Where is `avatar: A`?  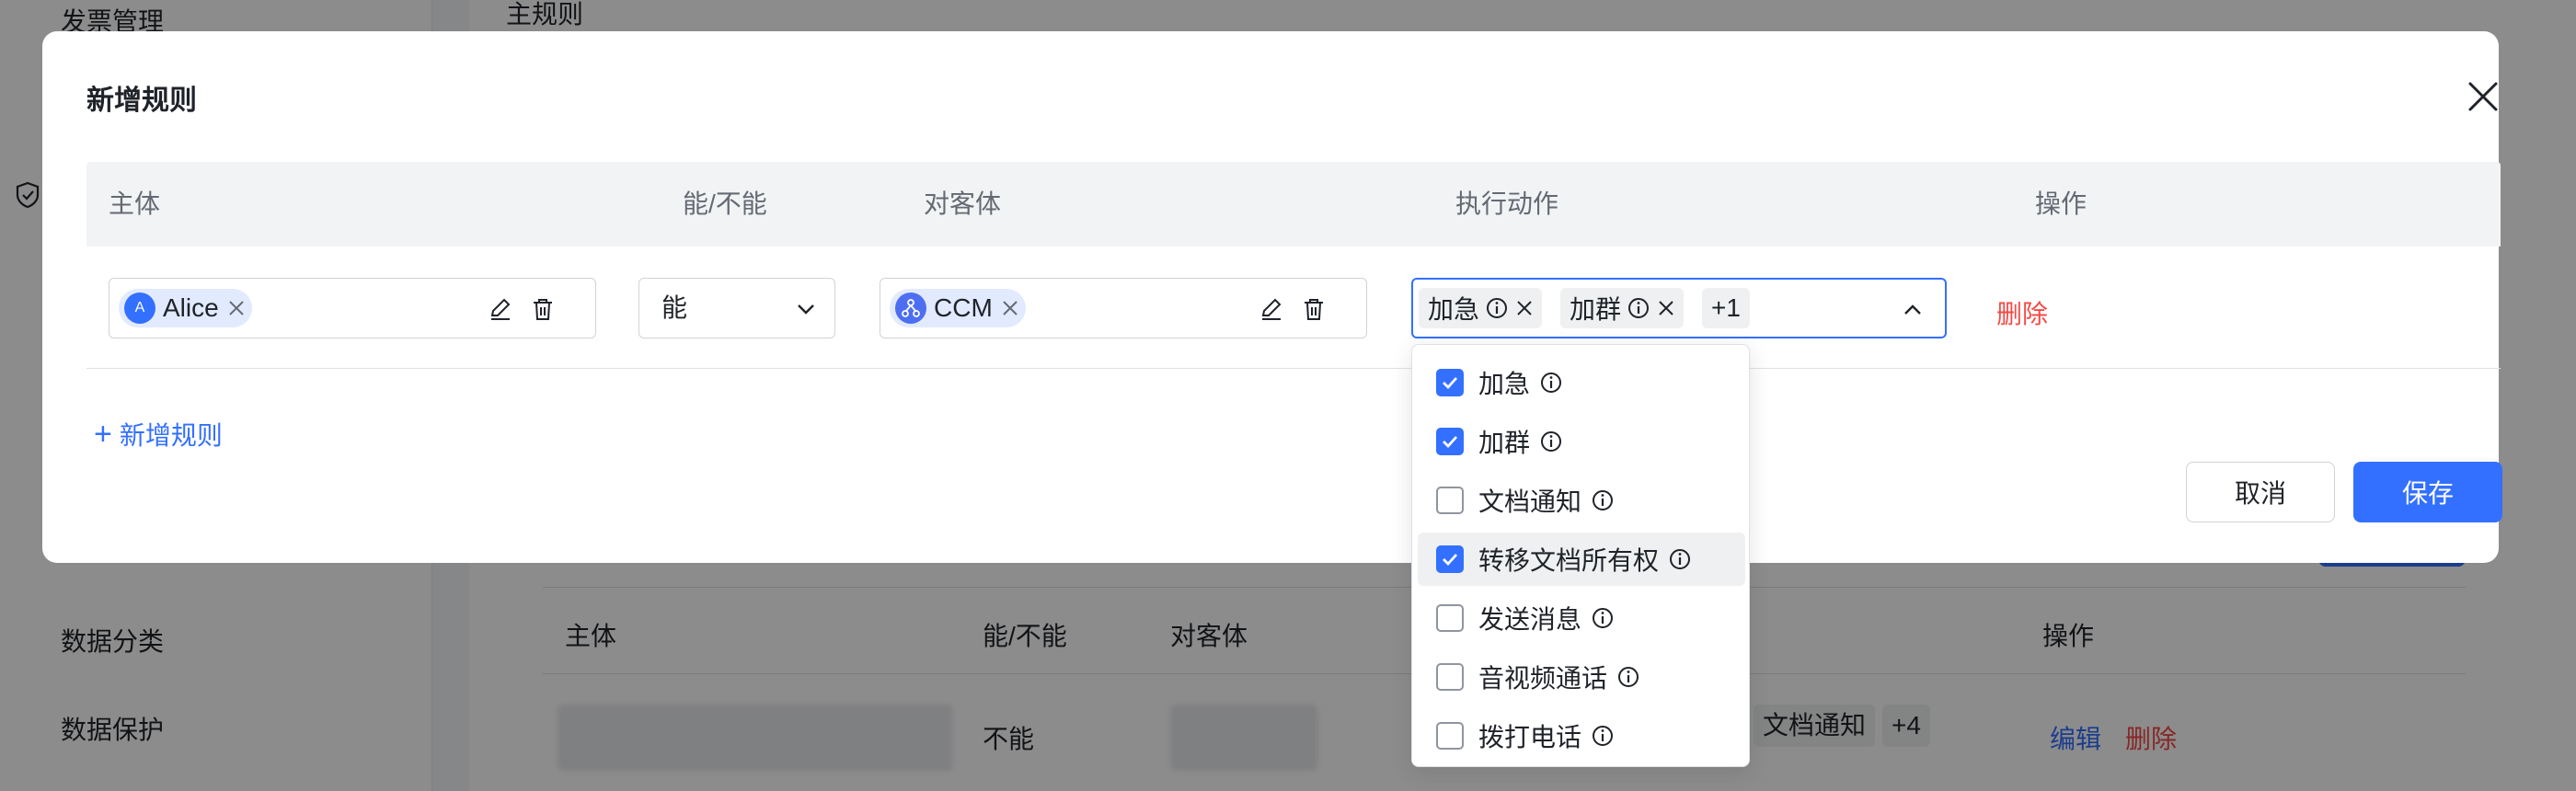 avatar: A is located at coordinates (139, 308).